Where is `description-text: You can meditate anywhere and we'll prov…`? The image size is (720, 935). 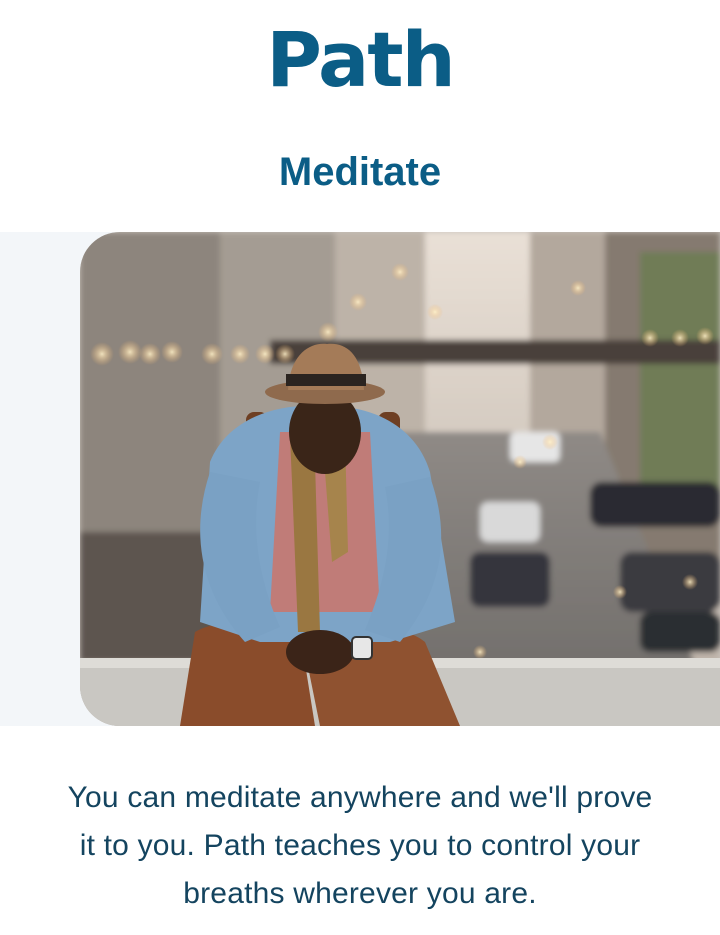 description-text: You can meditate anywhere and we'll prov… is located at coordinates (360, 845).